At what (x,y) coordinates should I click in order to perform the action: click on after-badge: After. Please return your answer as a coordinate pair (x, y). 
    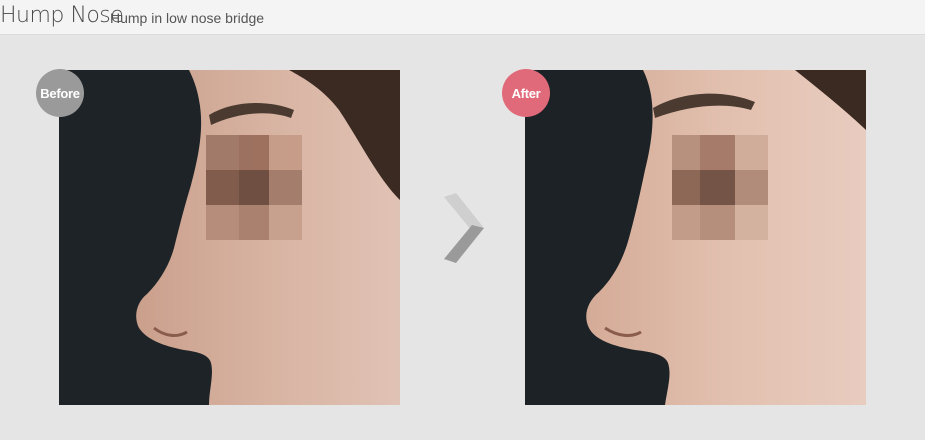
    Looking at the image, I should click on (526, 93).